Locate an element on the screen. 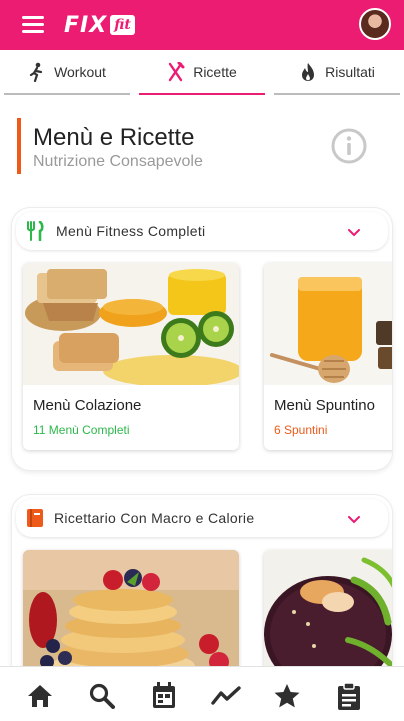 The width and height of the screenshot is (404, 721). user-avatar is located at coordinates (375, 24).